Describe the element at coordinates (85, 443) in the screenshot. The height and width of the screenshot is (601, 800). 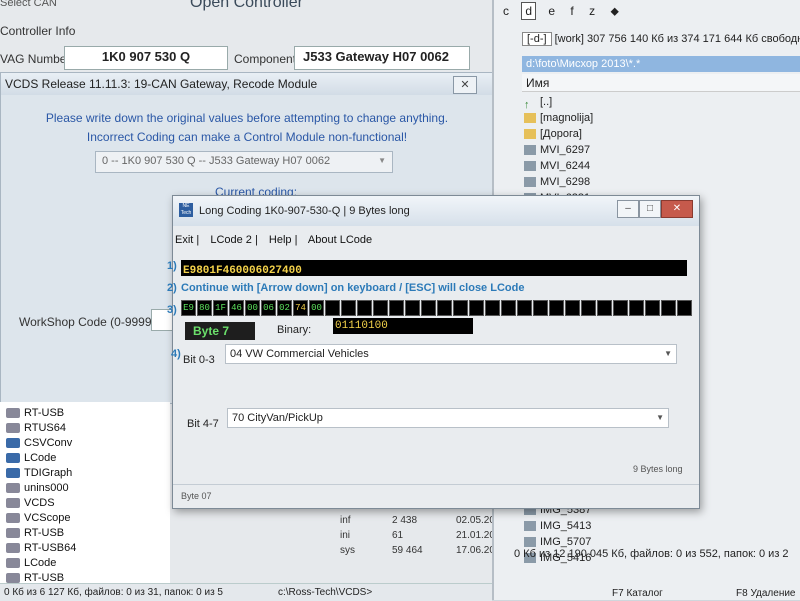
I see `folder-list-item: CSVConv` at that location.